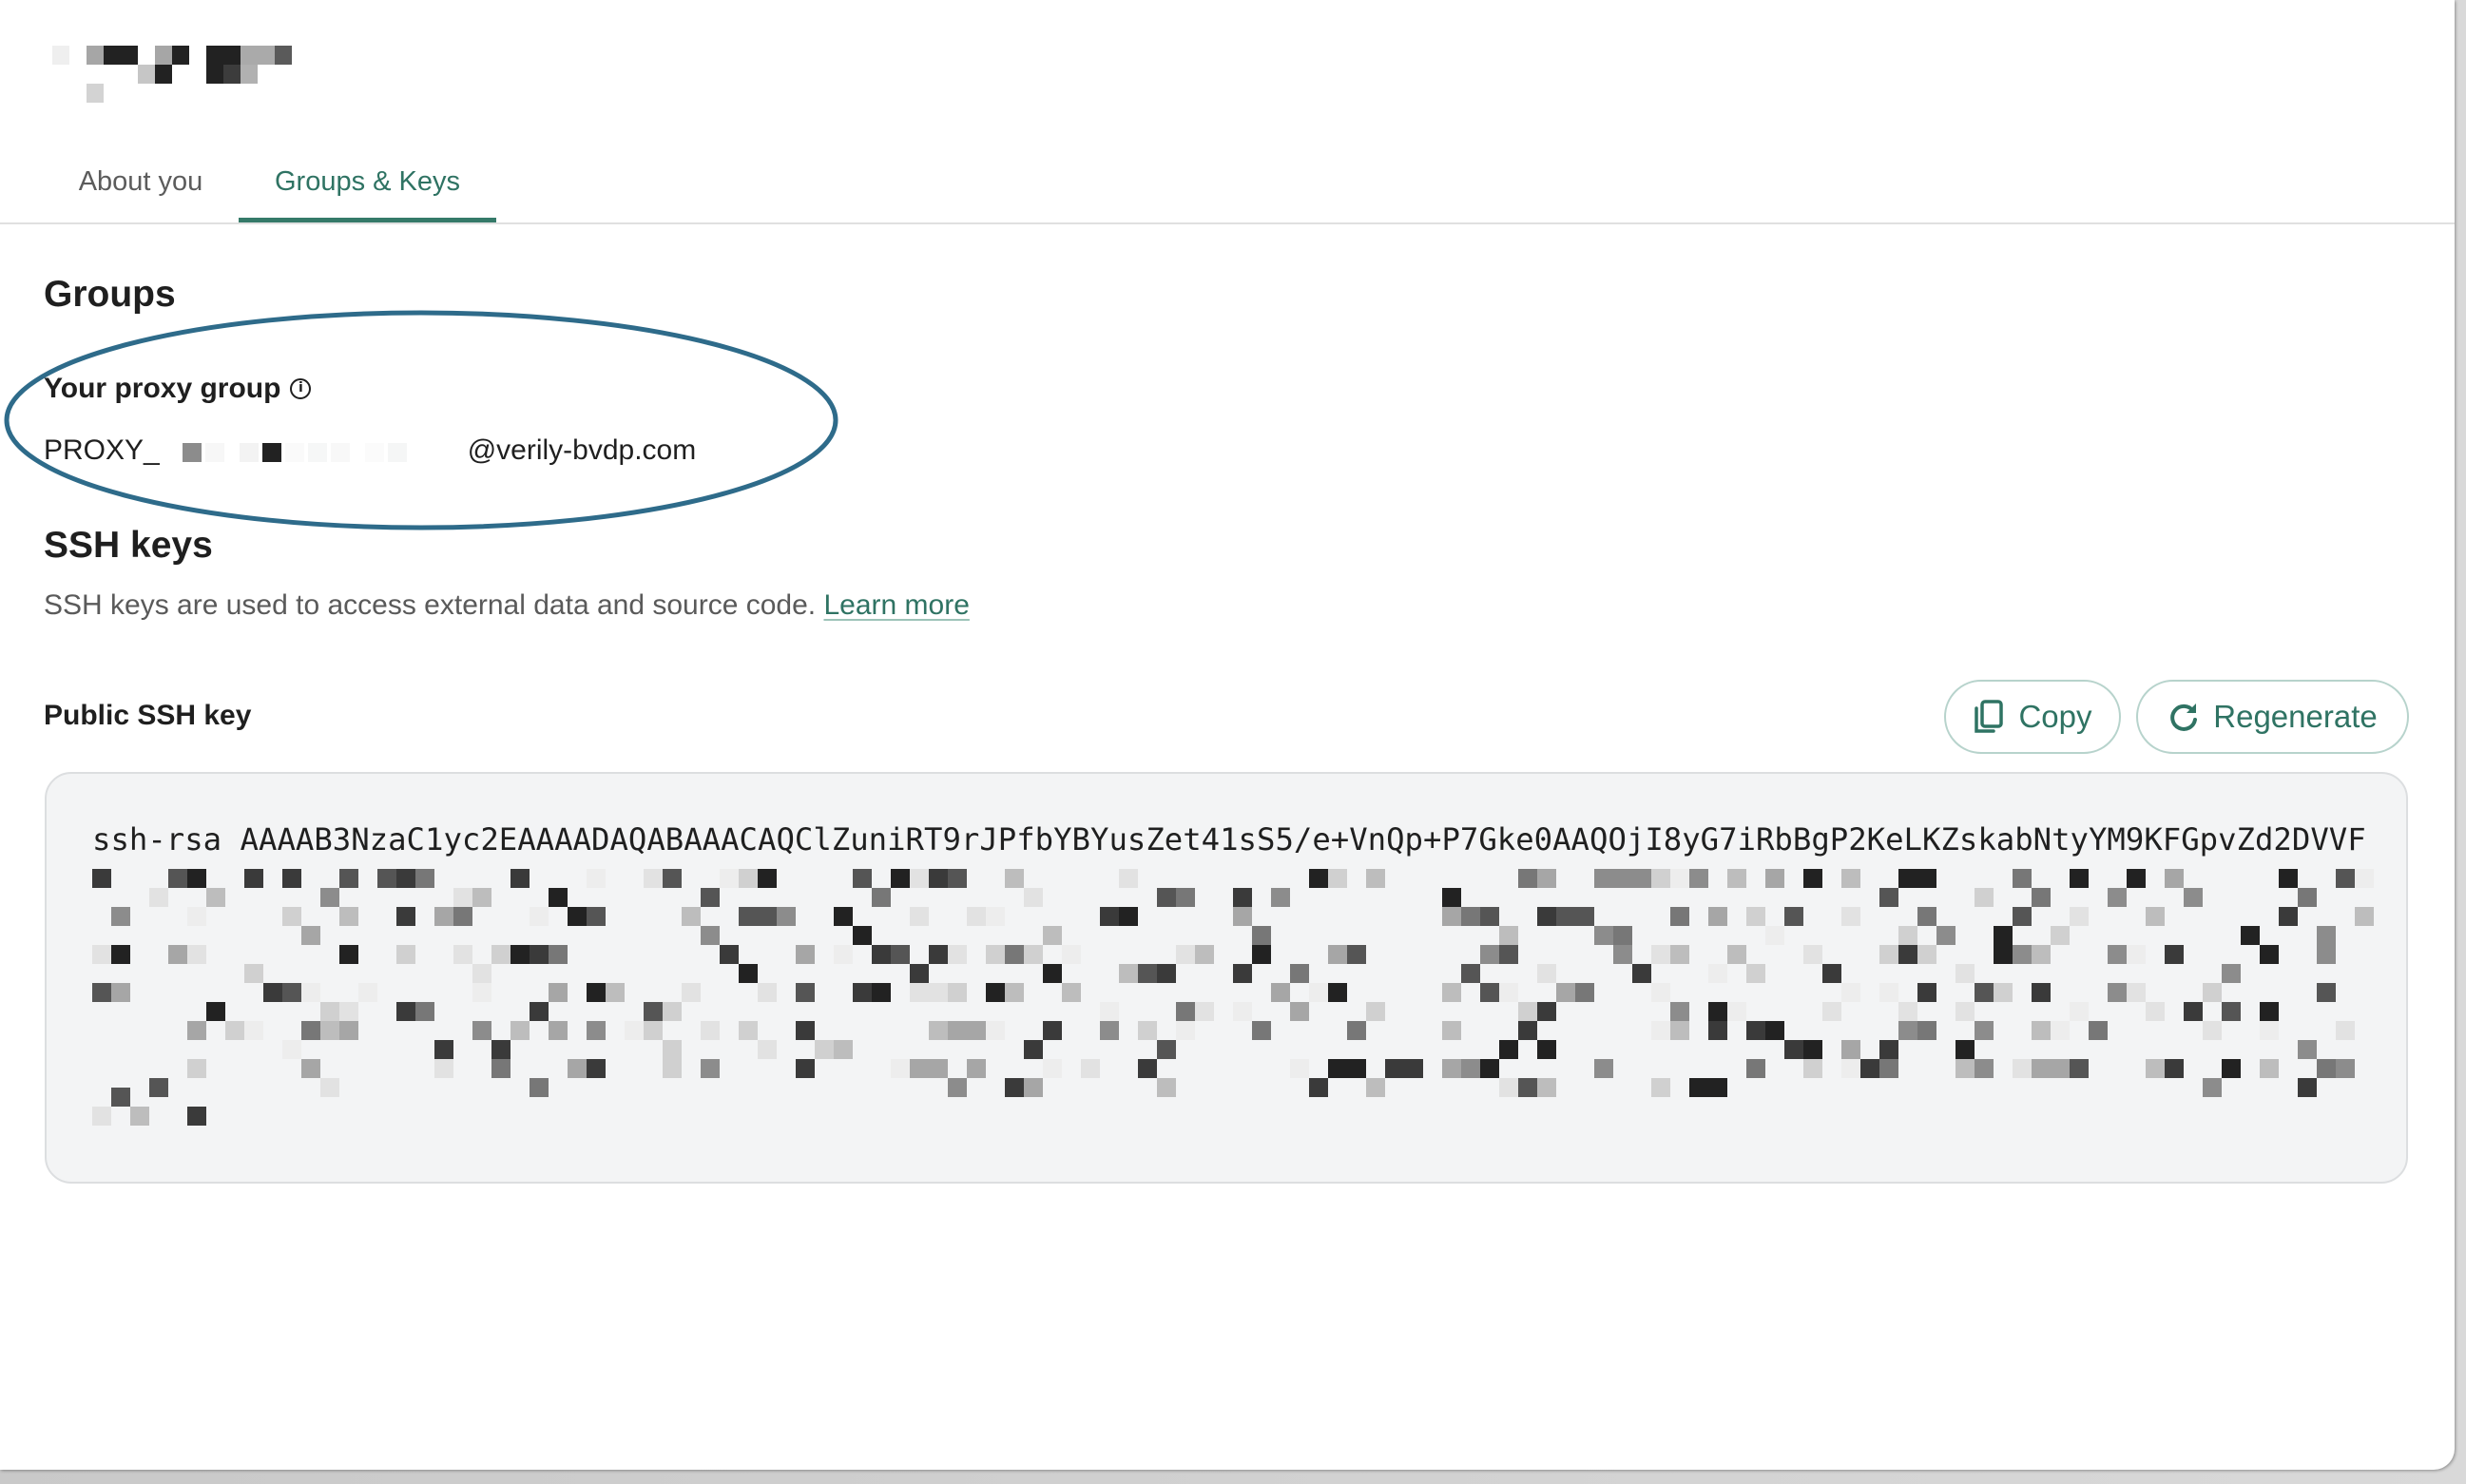  What do you see at coordinates (2296, 716) in the screenshot?
I see `regenerate-button-label: Regenerate` at bounding box center [2296, 716].